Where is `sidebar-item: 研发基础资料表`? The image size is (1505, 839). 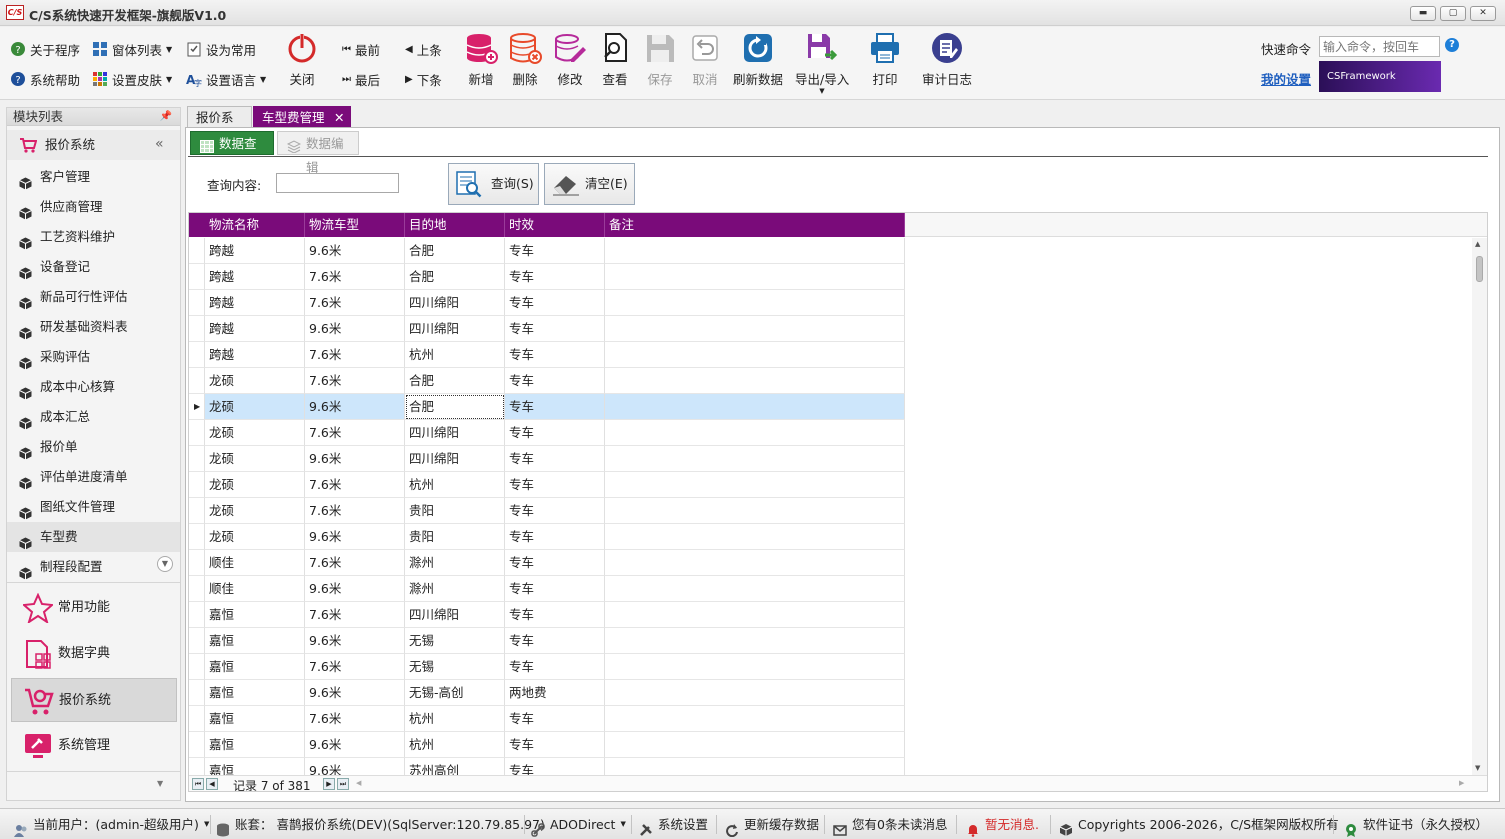 sidebar-item: 研发基础资料表 is located at coordinates (93, 327).